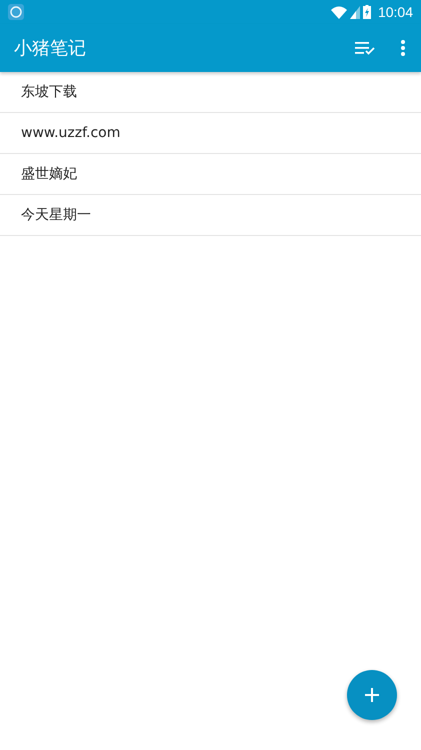 This screenshot has width=421, height=750. I want to click on add-note-button, so click(372, 695).